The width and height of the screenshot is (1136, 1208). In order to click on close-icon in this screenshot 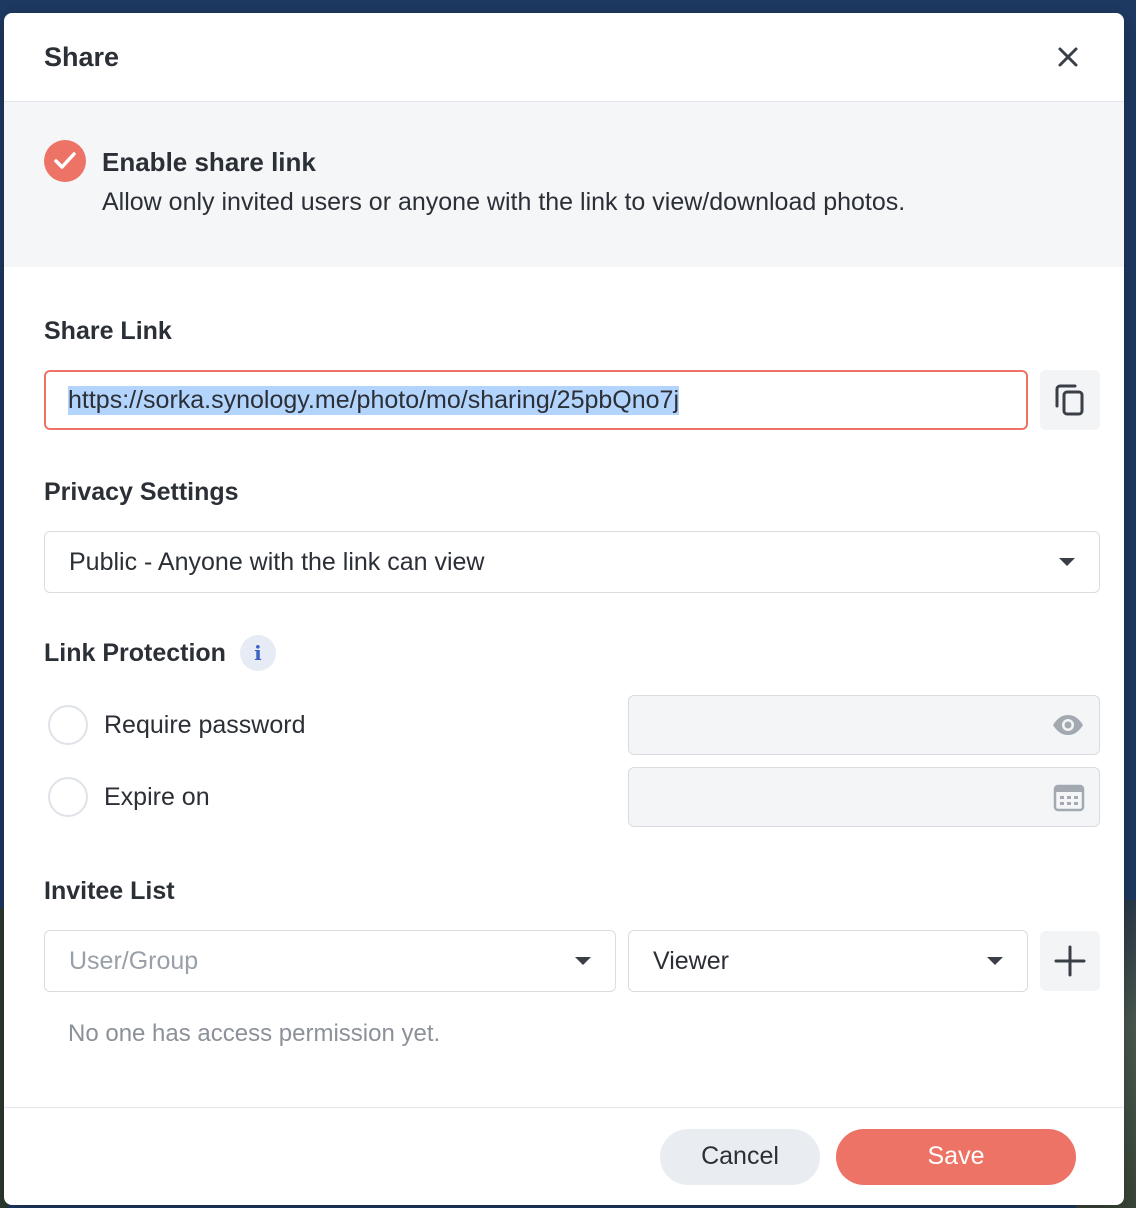, I will do `click(1068, 57)`.